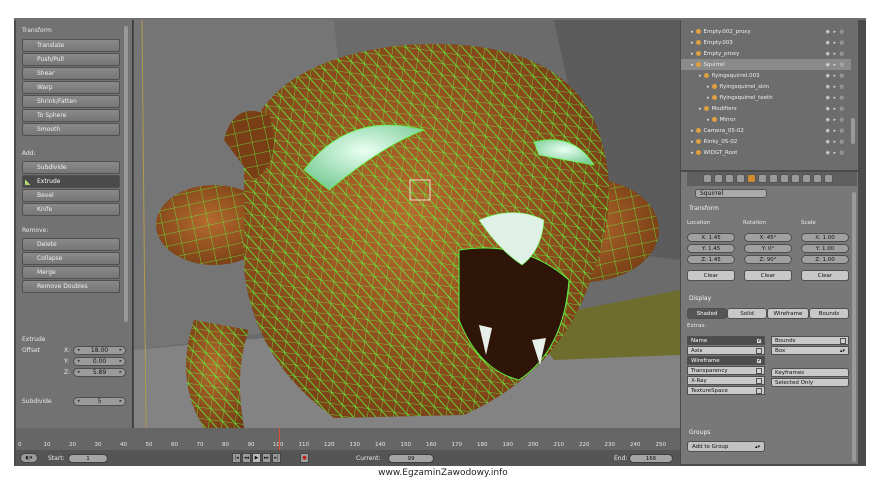 The height and width of the screenshot is (483, 886). Describe the element at coordinates (795, 178) in the screenshot. I see `texture-tab-icon` at that location.